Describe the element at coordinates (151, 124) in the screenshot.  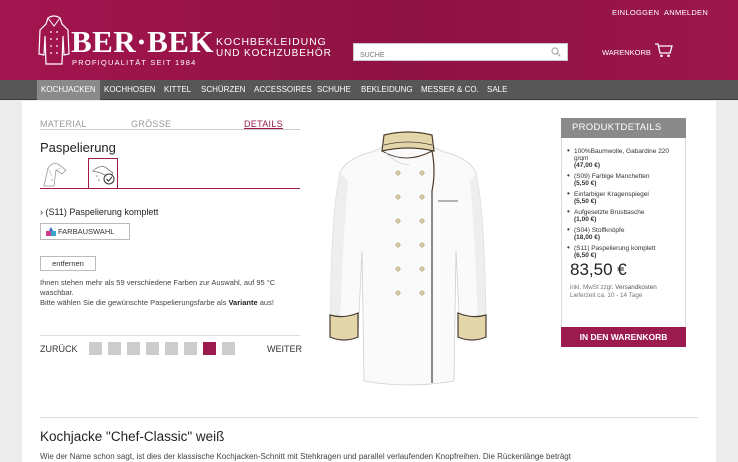
I see `tab-groesse: GRÖSSE` at that location.